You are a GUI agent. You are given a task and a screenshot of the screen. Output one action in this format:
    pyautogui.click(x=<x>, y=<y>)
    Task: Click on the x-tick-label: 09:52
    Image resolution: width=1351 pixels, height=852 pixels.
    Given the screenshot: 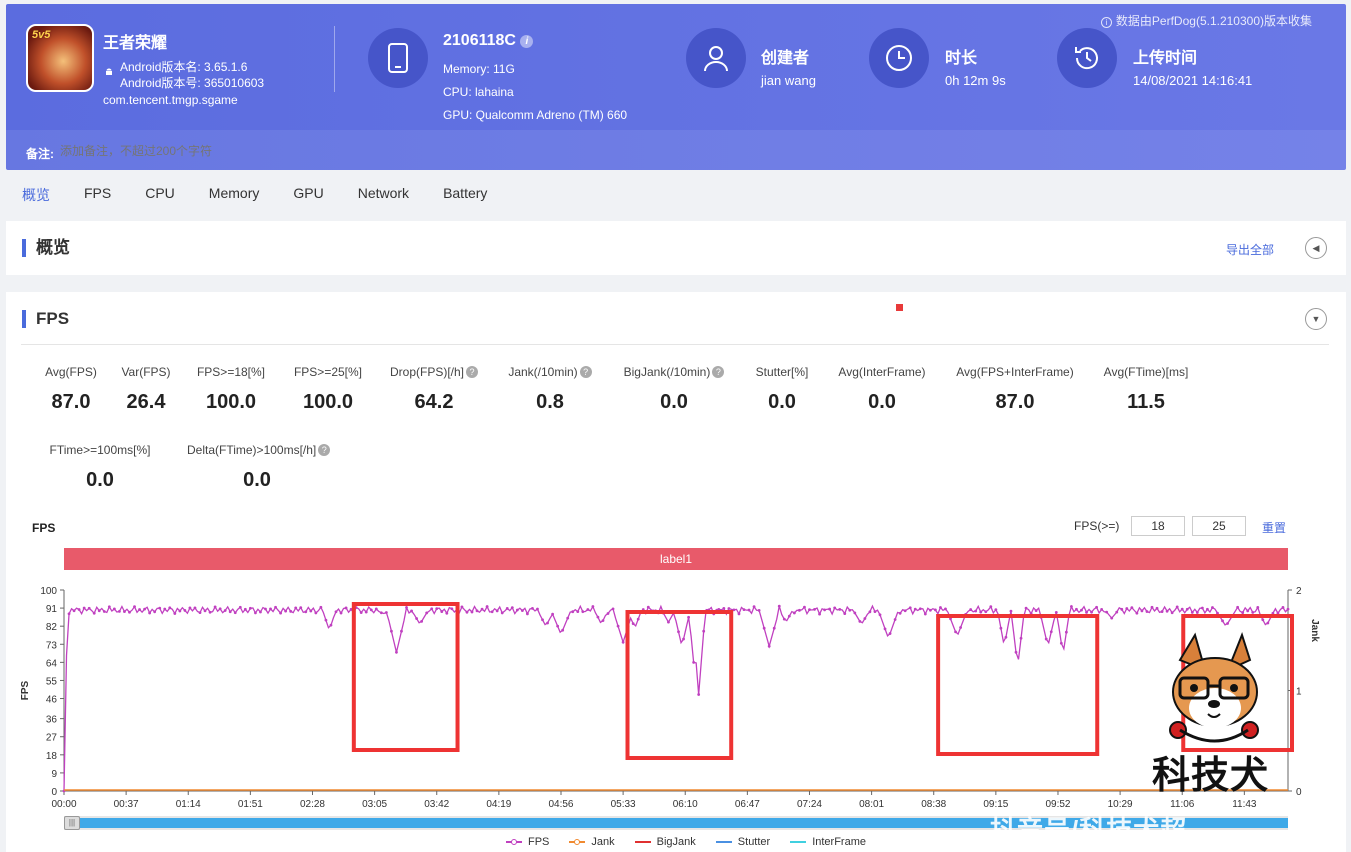 What is the action you would take?
    pyautogui.click(x=1057, y=804)
    